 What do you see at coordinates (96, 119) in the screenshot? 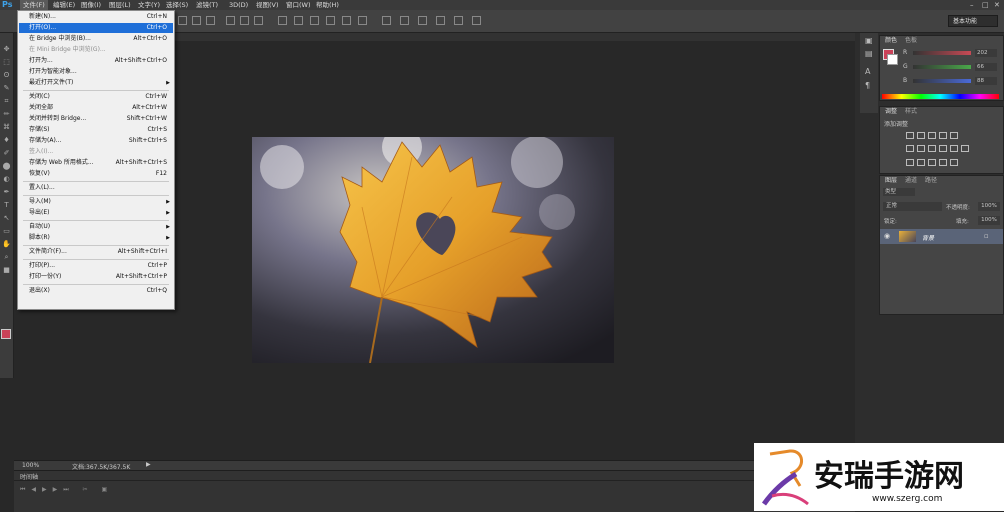
I see `file-menu-item: 关闭并转到 Bridge... Shift+Ctrl+W` at bounding box center [96, 119].